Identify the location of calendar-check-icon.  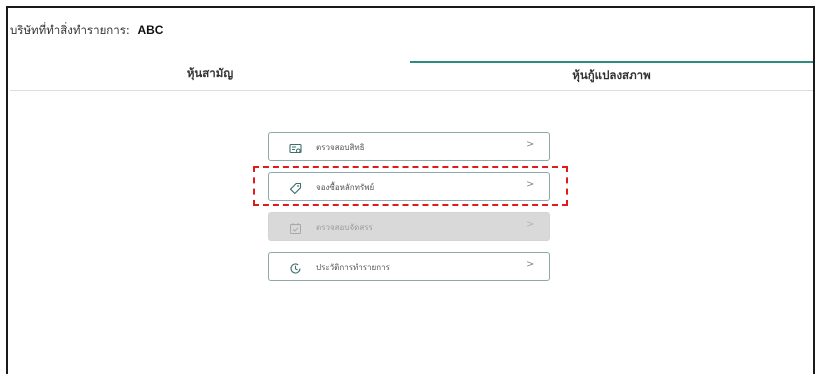
(295, 227).